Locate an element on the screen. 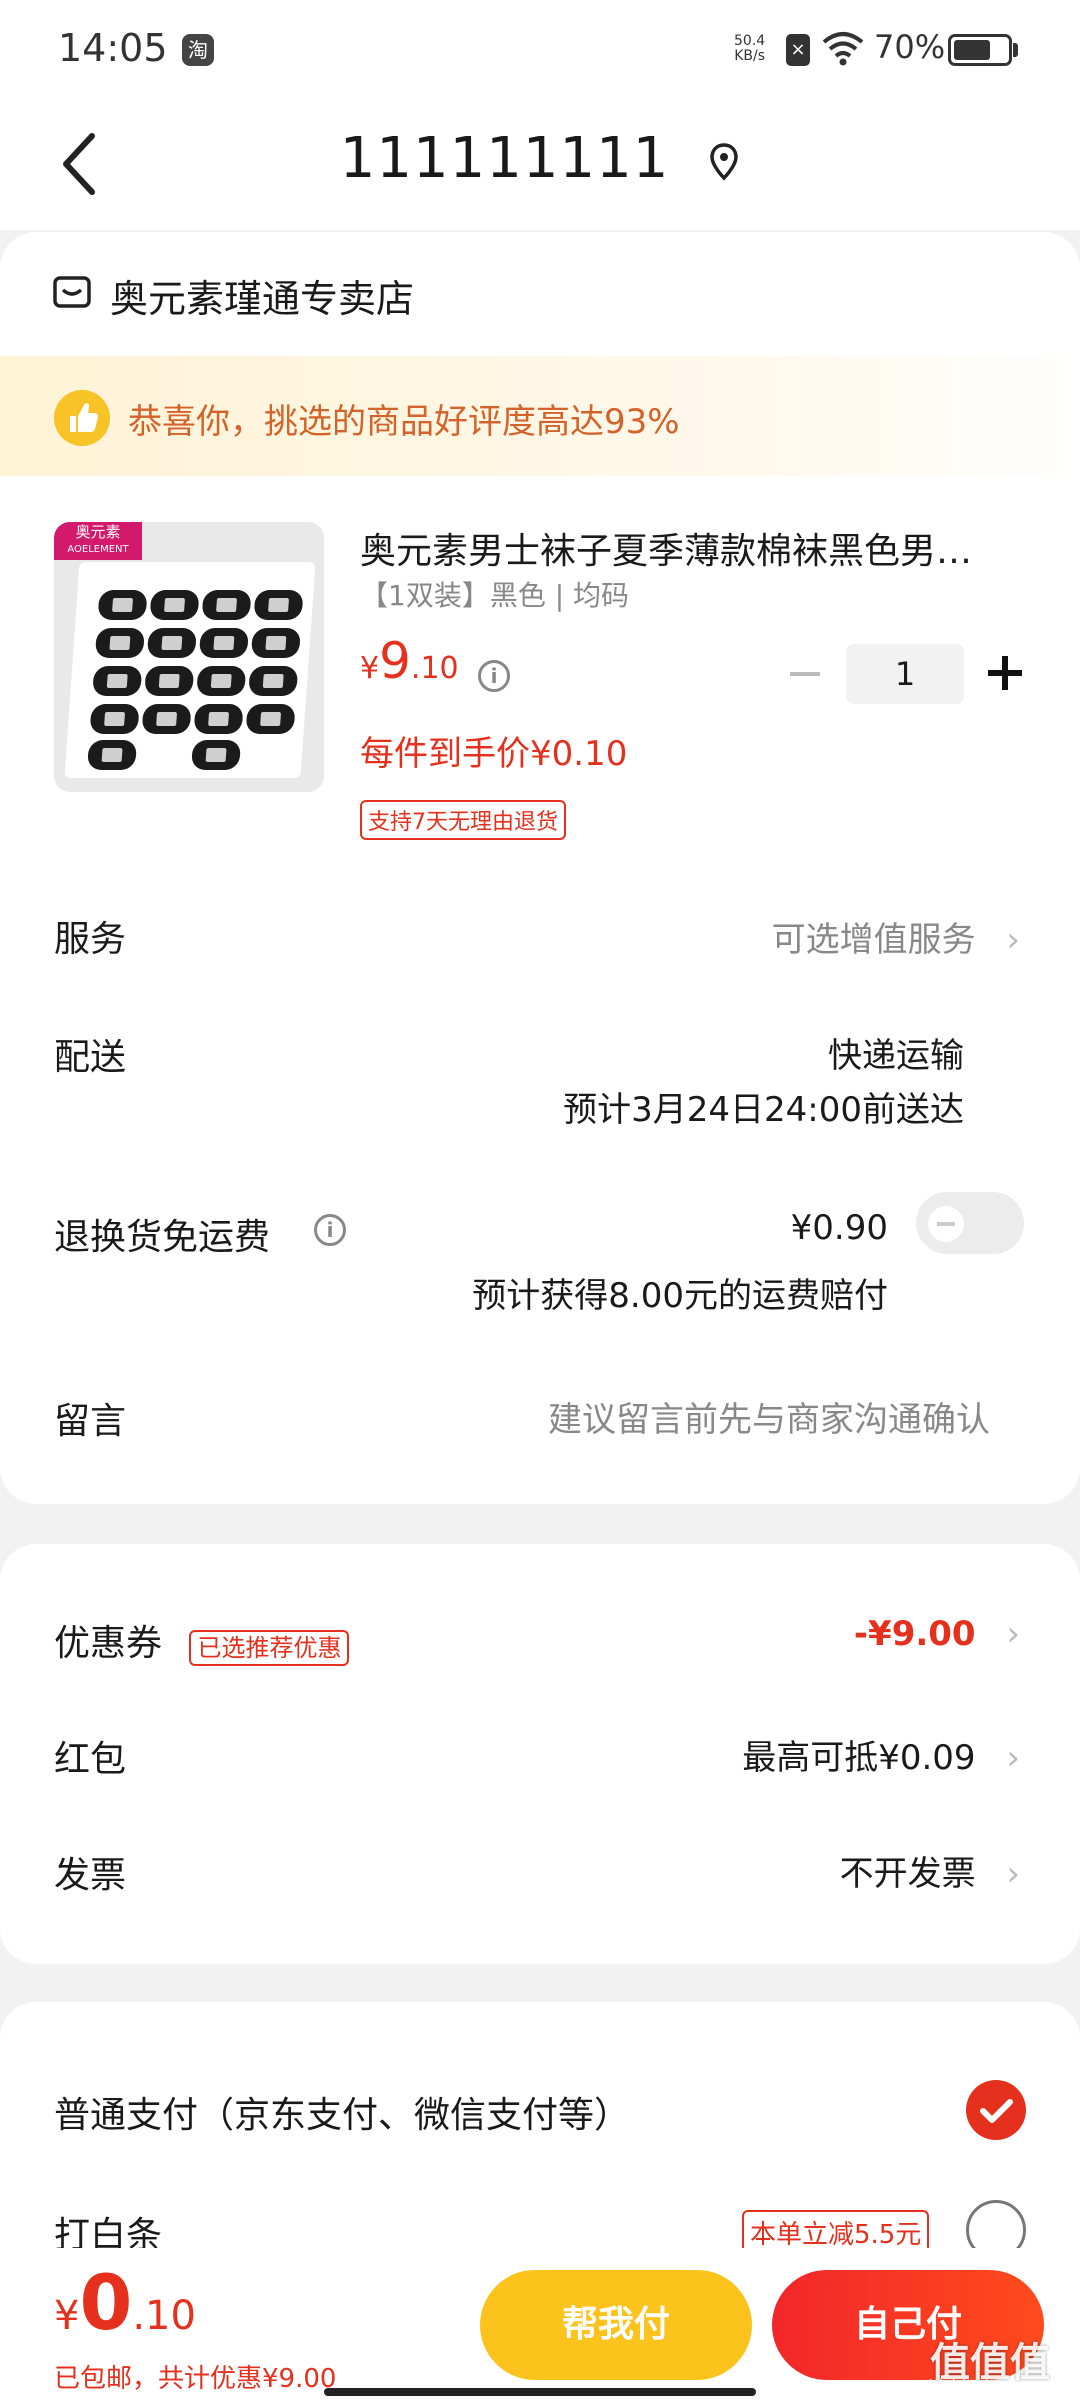 The height and width of the screenshot is (2400, 1080). coupon-label: 优惠券 已选推荐优惠 is located at coordinates (202, 1640).